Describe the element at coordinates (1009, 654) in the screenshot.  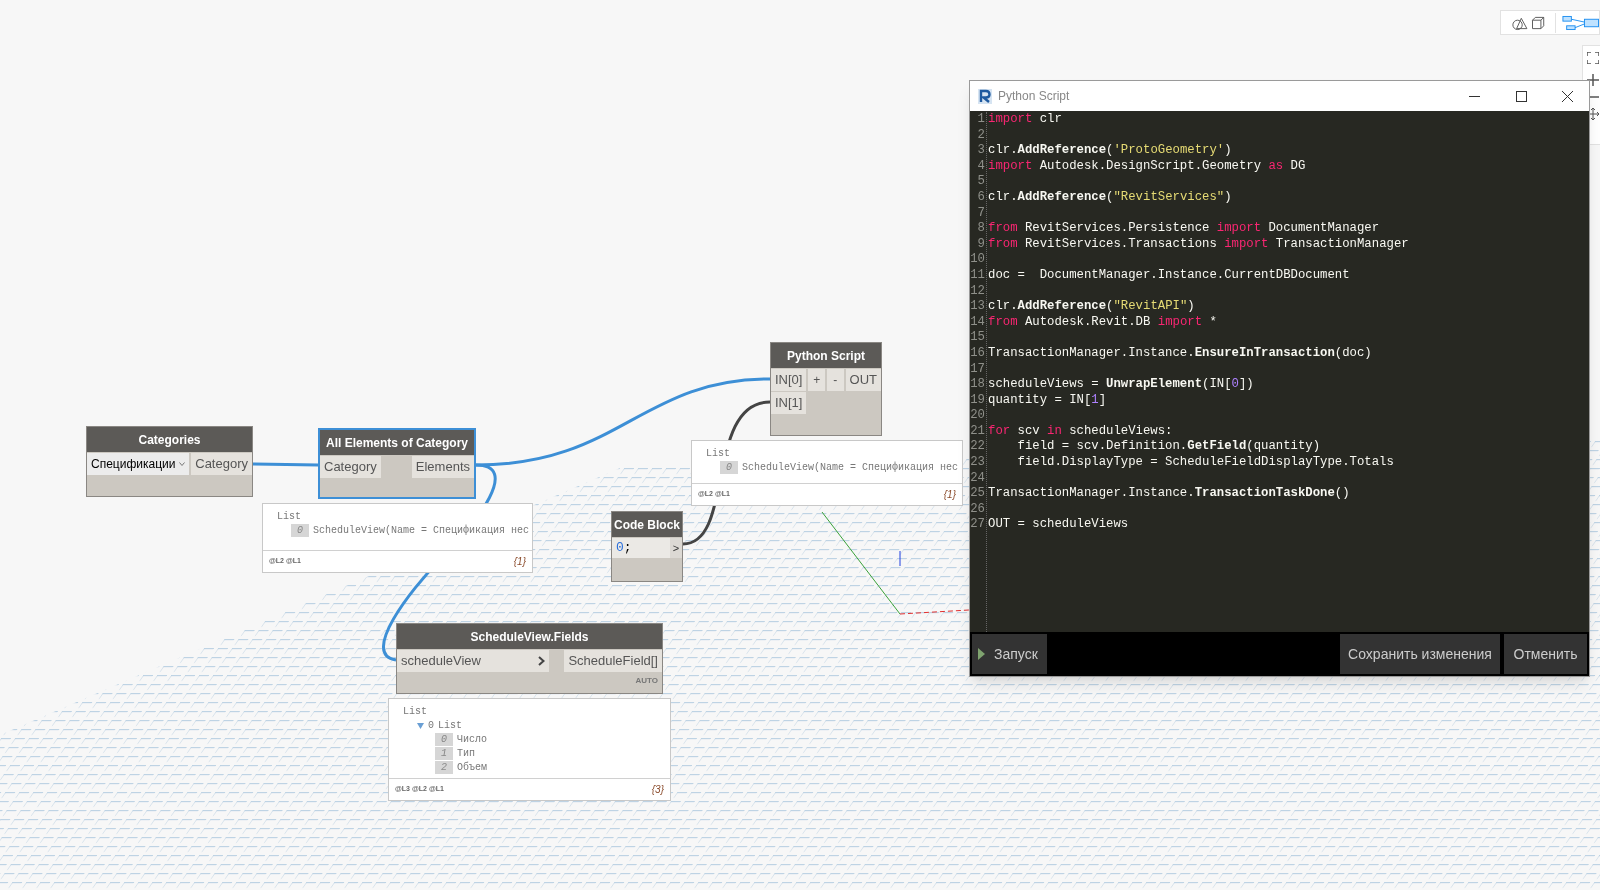
I see `run-button: Запуск` at that location.